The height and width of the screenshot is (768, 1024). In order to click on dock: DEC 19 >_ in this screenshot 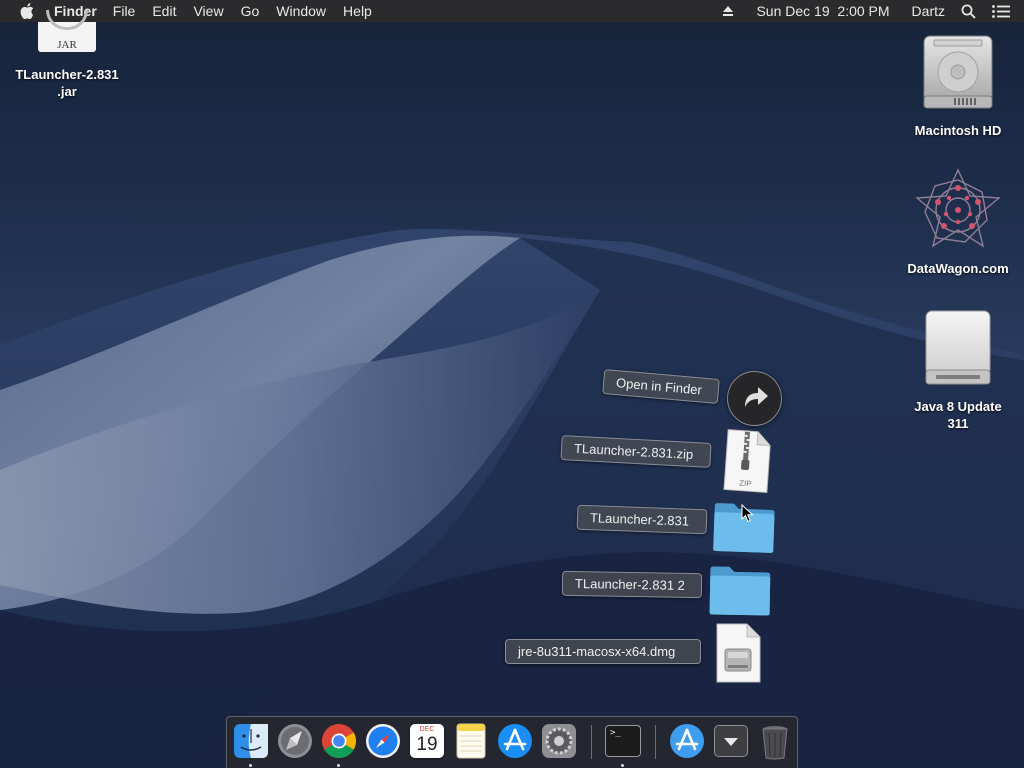, I will do `click(512, 742)`.